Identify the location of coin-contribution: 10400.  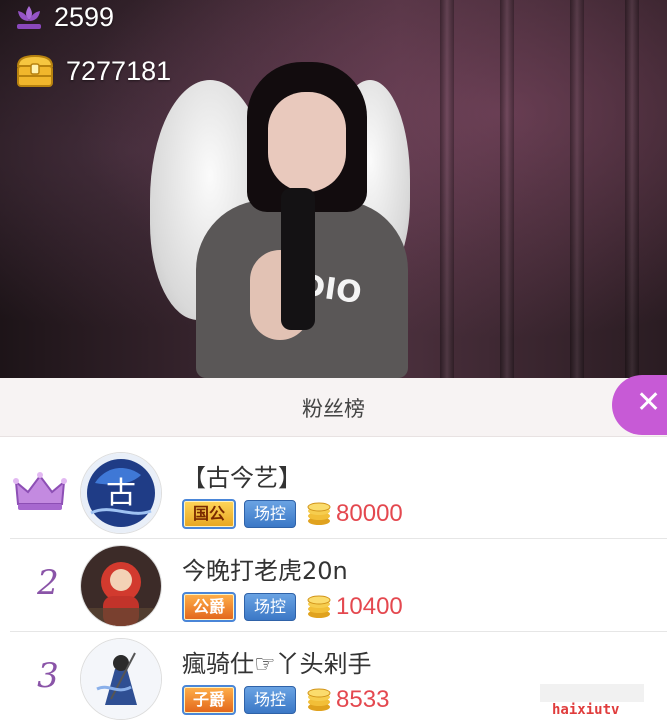
(354, 607).